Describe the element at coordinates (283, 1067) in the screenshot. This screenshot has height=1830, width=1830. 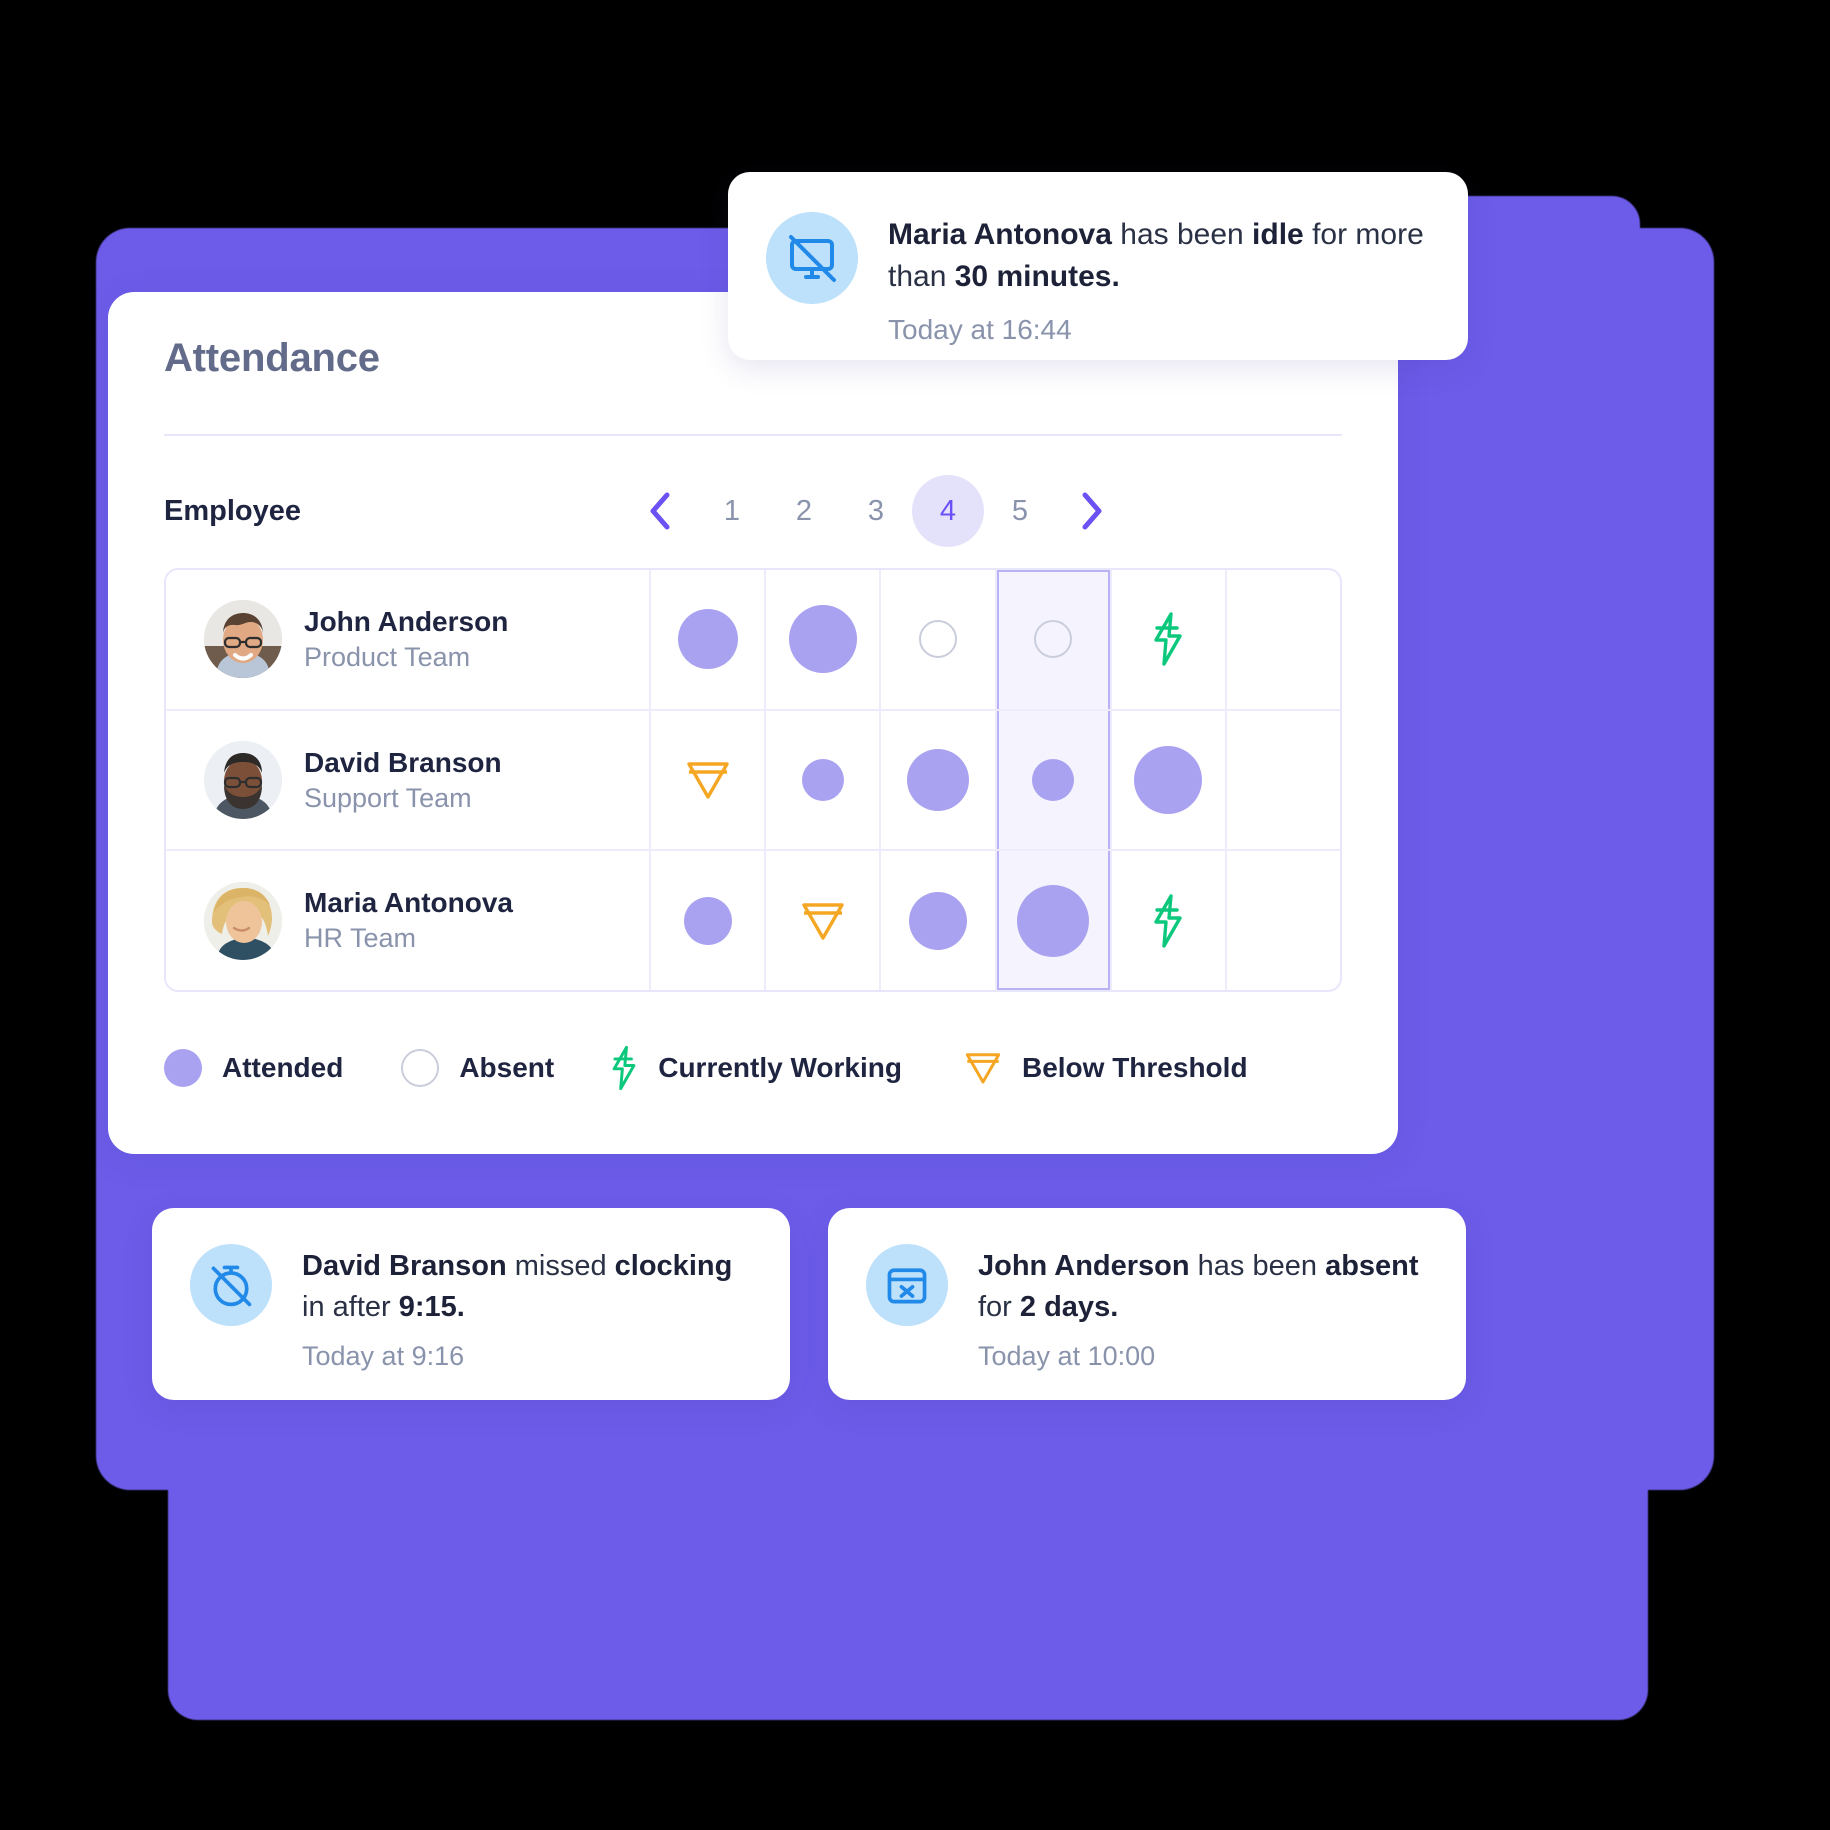
I see `legend-label: Attended` at that location.